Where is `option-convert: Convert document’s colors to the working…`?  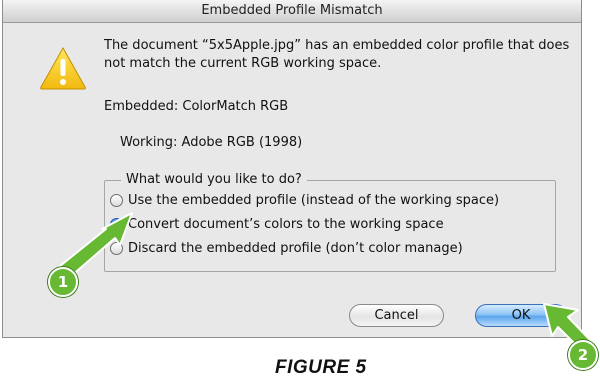 option-convert: Convert document’s colors to the working… is located at coordinates (277, 224).